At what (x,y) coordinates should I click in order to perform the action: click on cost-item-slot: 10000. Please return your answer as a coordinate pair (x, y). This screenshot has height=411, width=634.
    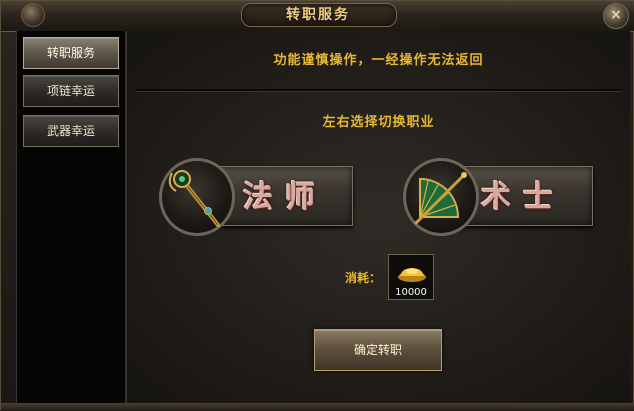
    Looking at the image, I should click on (411, 277).